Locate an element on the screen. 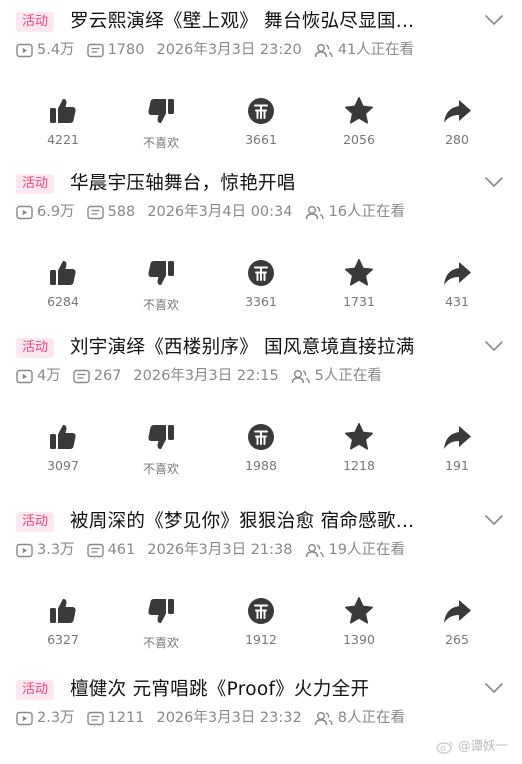  share-button: 280 is located at coordinates (457, 121).